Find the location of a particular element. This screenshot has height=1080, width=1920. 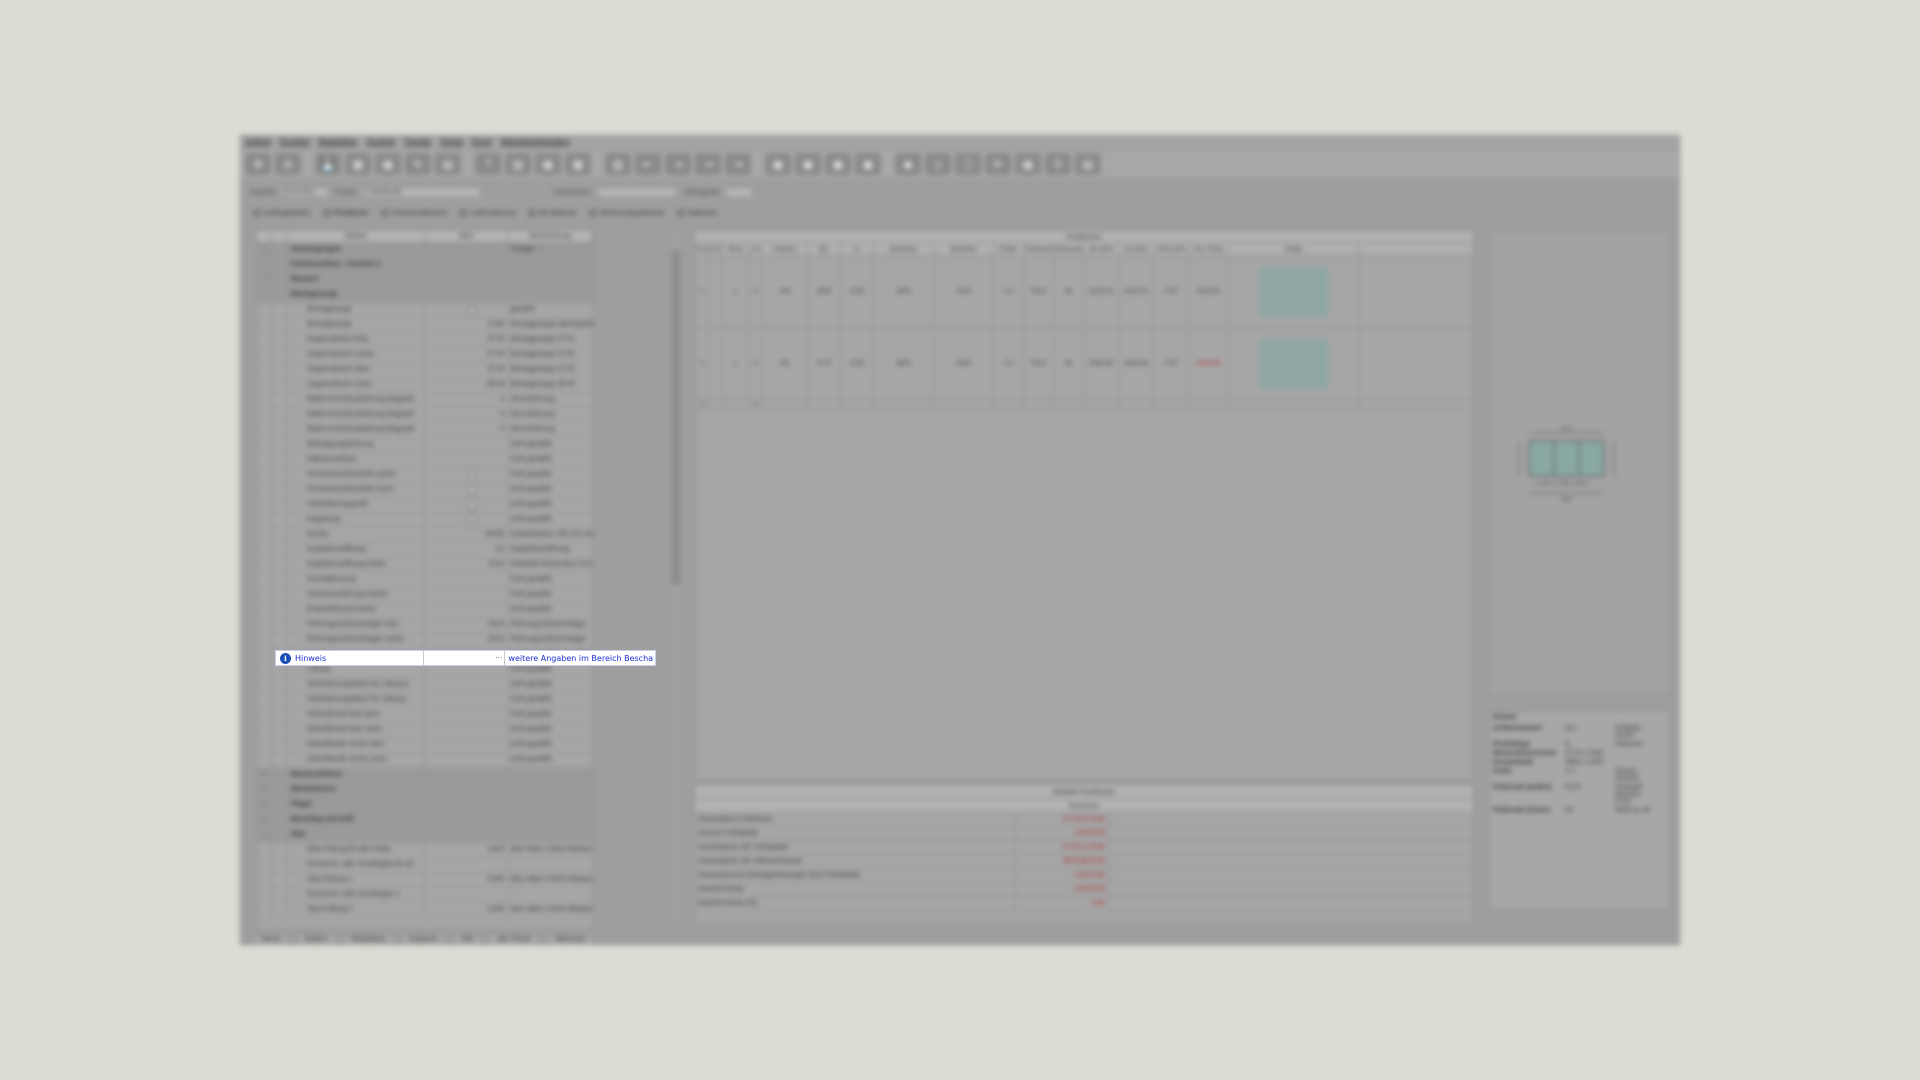

tree-row: Befestigungsbohrung nicht gewählt is located at coordinates (425, 445).